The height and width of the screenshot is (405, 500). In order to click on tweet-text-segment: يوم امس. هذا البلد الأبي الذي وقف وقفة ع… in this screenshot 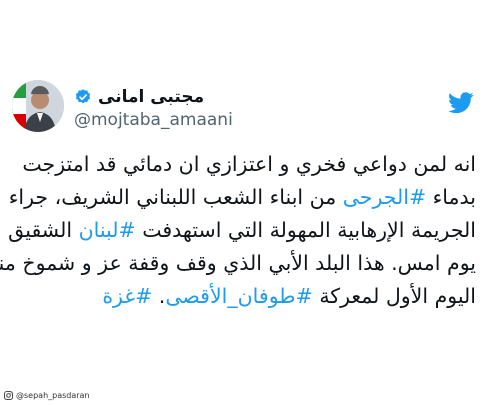, I will do `click(238, 263)`.